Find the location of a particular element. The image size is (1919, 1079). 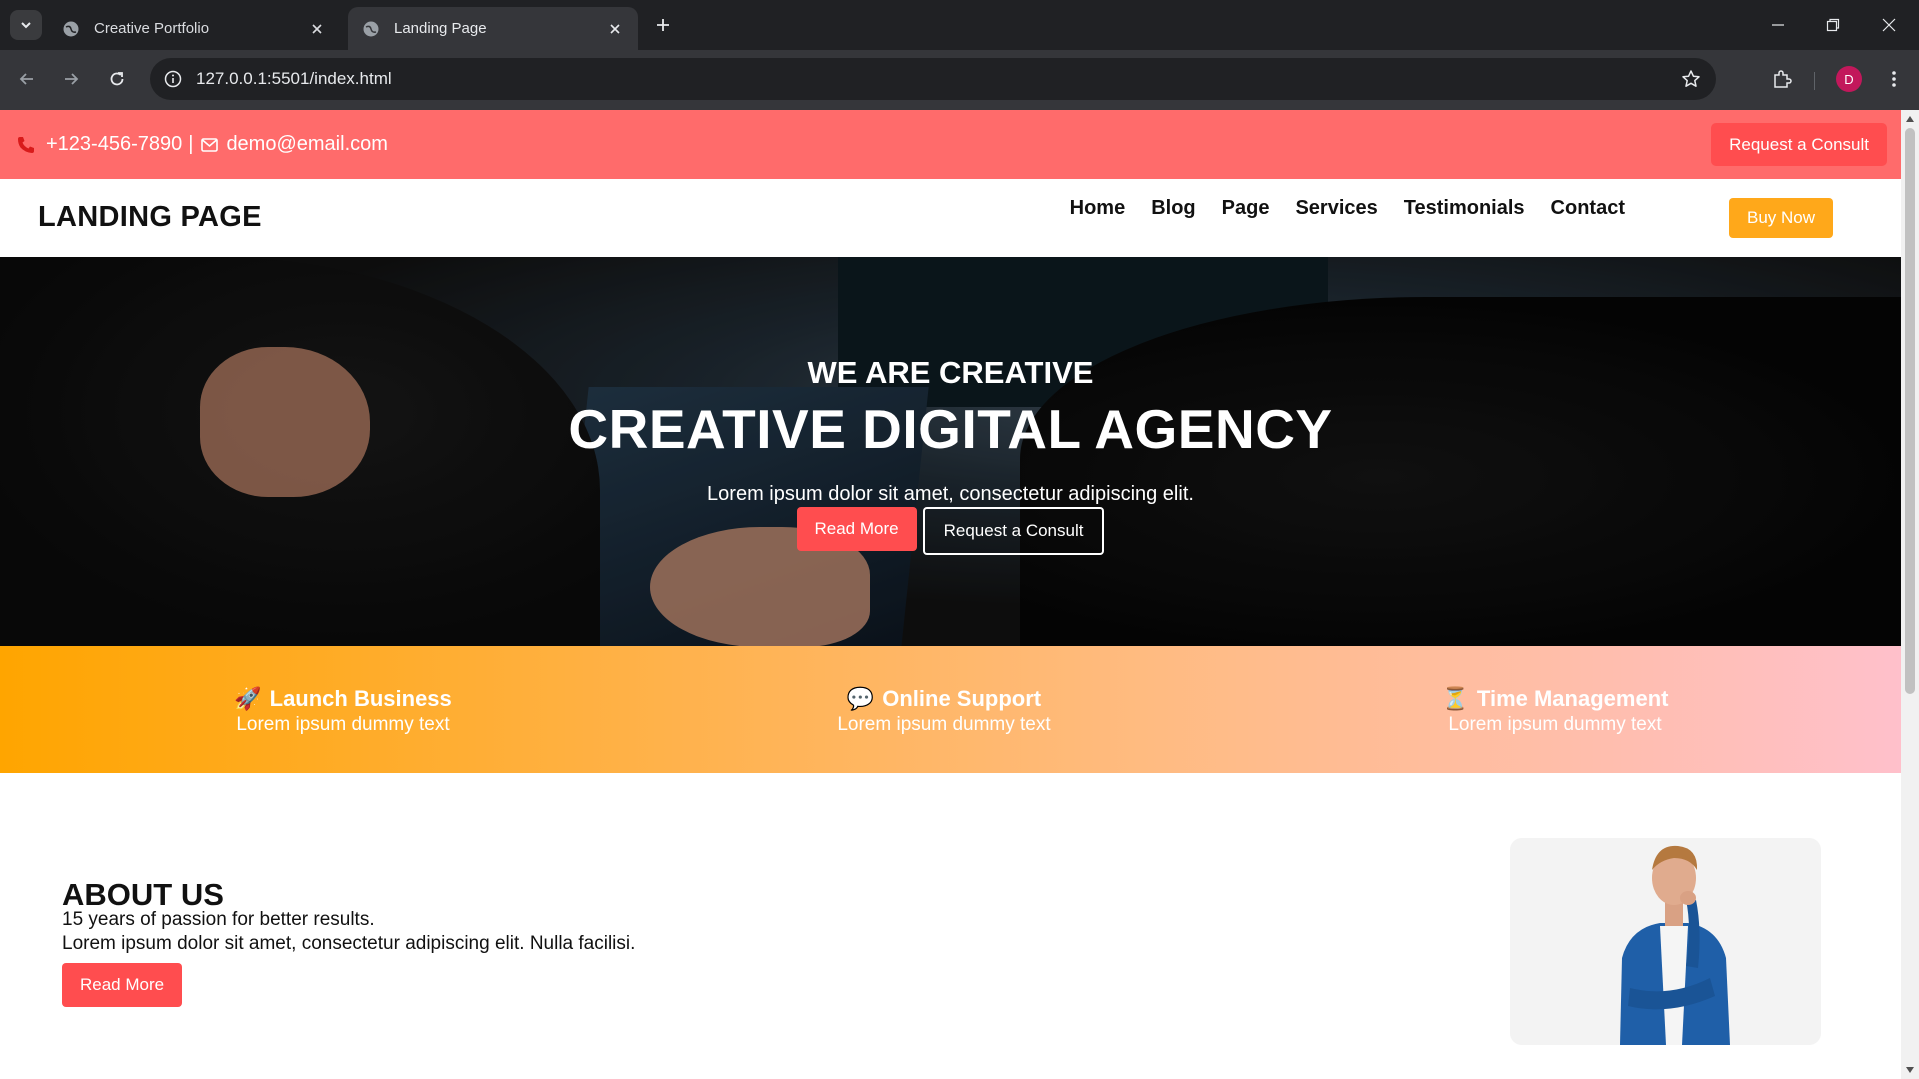

nav-item-home: Home is located at coordinates (1098, 208).